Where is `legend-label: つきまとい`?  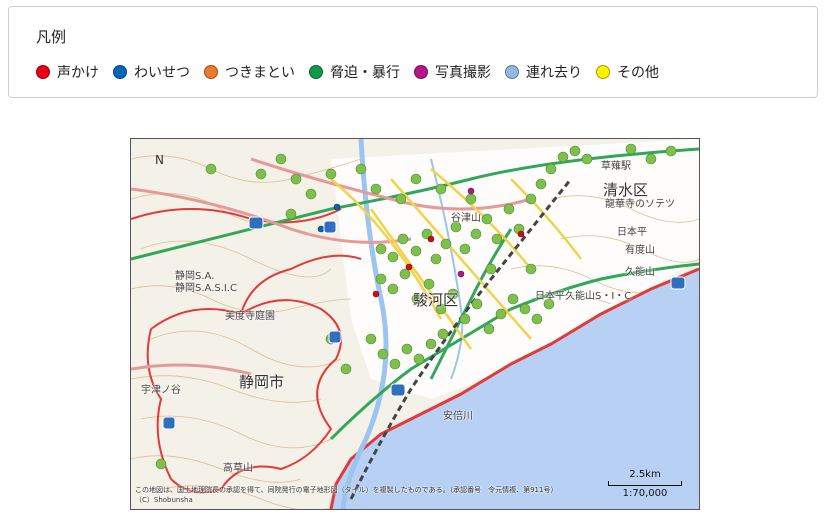 legend-label: つきまとい is located at coordinates (260, 73).